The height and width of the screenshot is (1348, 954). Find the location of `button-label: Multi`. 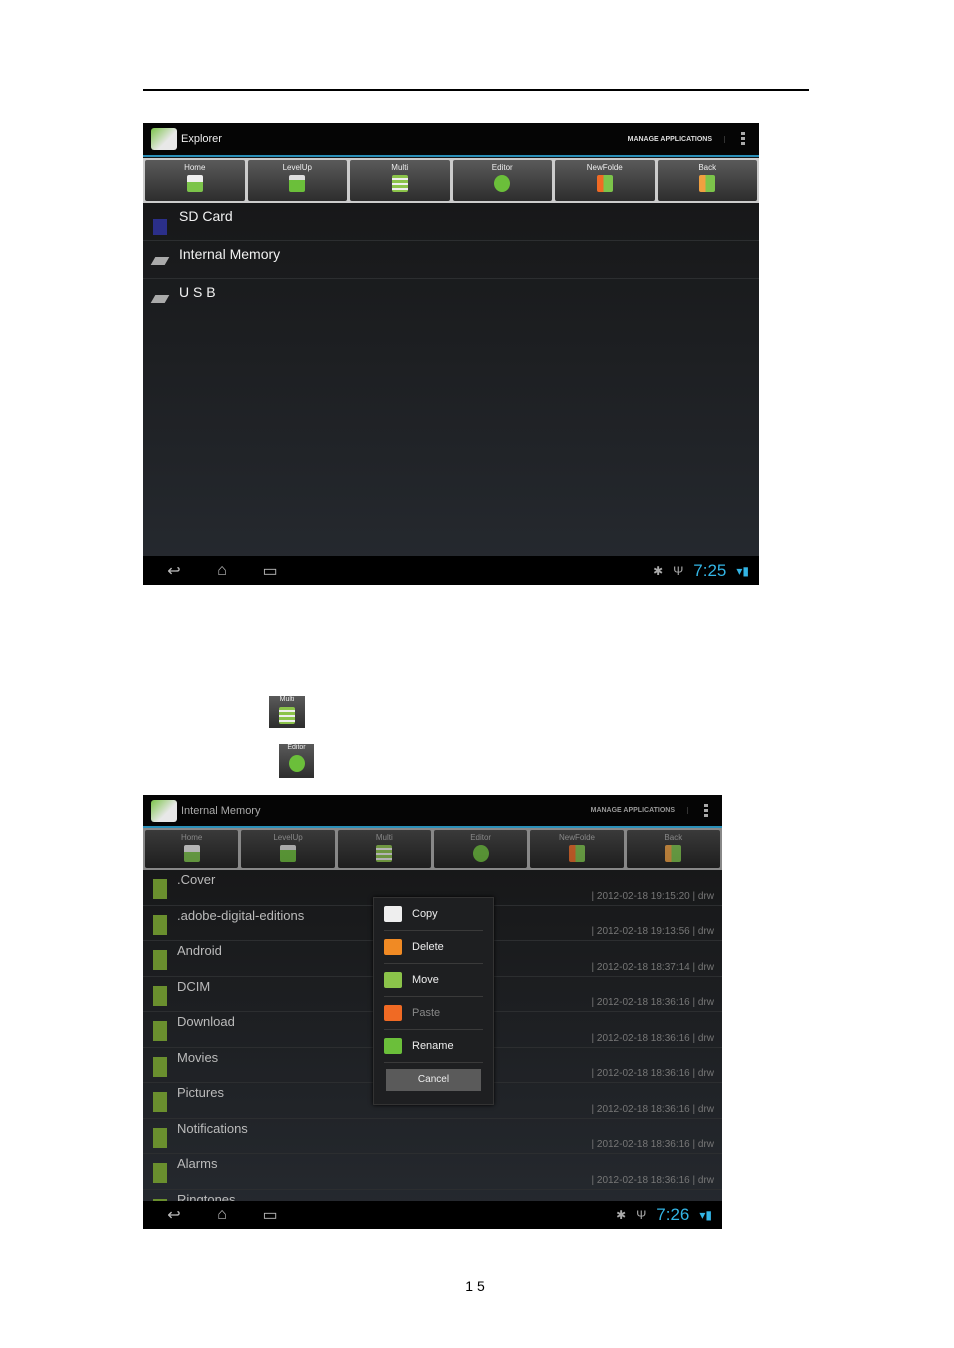

button-label: Multi is located at coordinates (384, 837).